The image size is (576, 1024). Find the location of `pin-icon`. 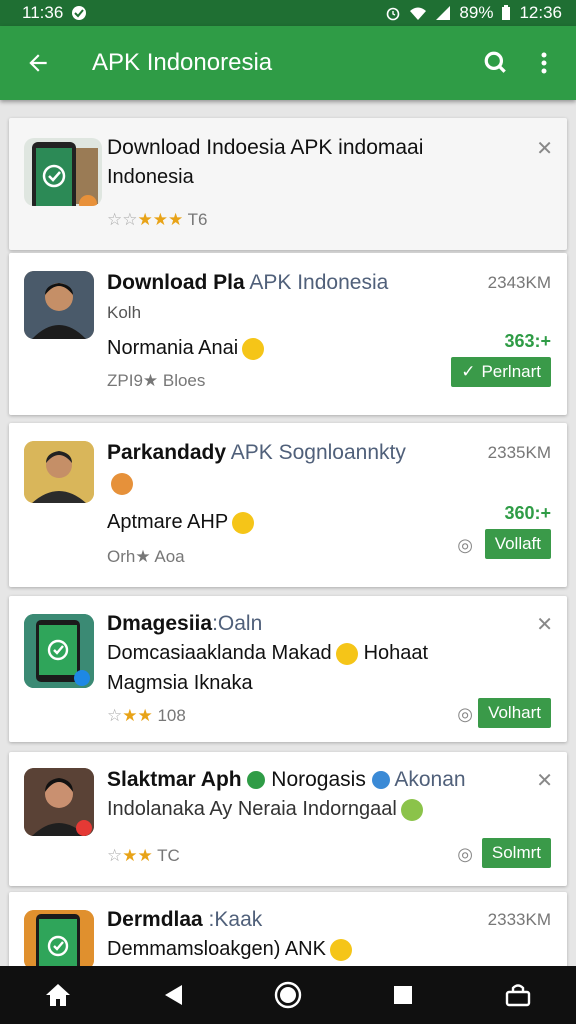

pin-icon is located at coordinates (122, 484).